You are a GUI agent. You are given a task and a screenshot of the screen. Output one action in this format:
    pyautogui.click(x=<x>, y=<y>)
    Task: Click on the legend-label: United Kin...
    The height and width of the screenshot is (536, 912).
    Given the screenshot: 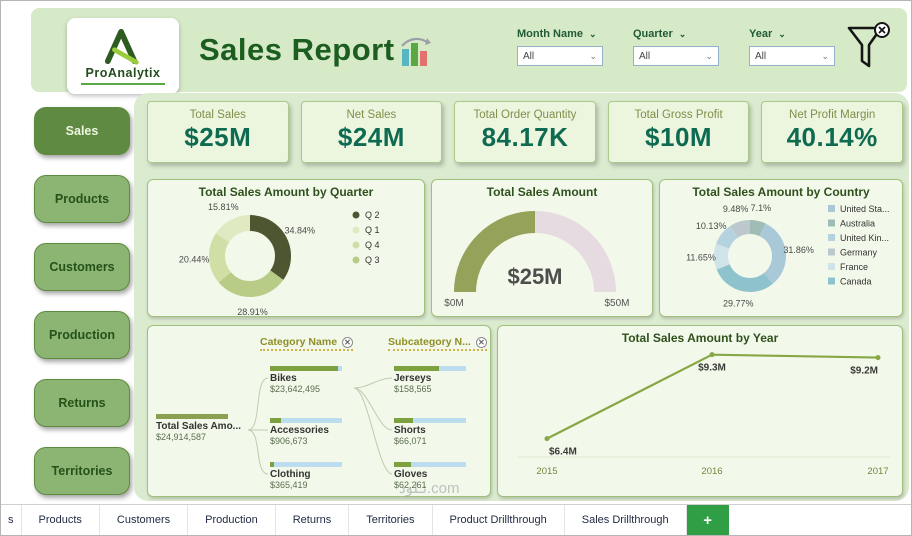 What is the action you would take?
    pyautogui.click(x=864, y=238)
    